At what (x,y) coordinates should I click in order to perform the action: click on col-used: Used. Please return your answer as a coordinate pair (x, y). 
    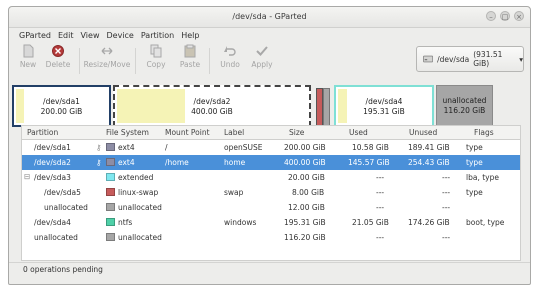
    Looking at the image, I should click on (358, 132).